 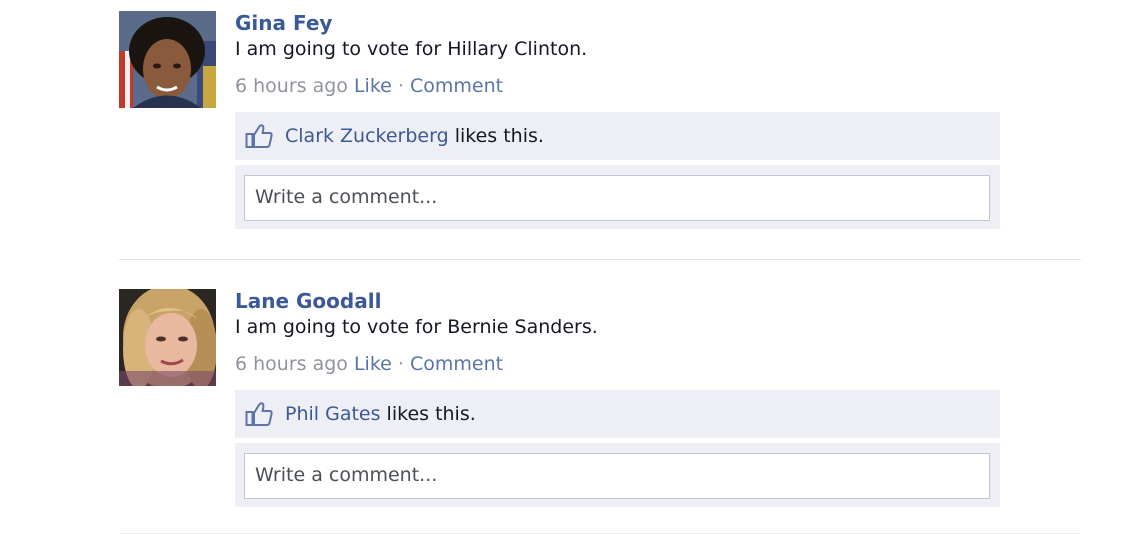 What do you see at coordinates (333, 414) in the screenshot?
I see `liker-name: Phil Gates` at bounding box center [333, 414].